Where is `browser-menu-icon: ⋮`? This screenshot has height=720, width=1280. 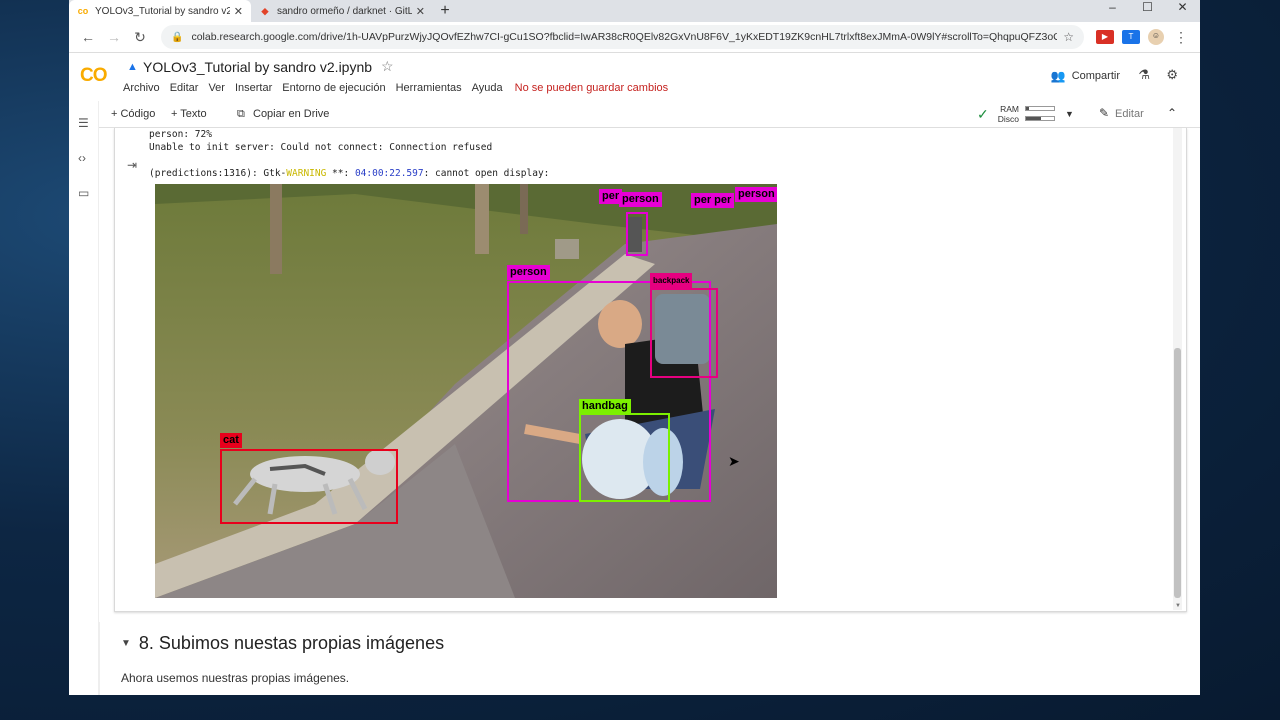
browser-menu-icon: ⋮ is located at coordinates (1181, 37).